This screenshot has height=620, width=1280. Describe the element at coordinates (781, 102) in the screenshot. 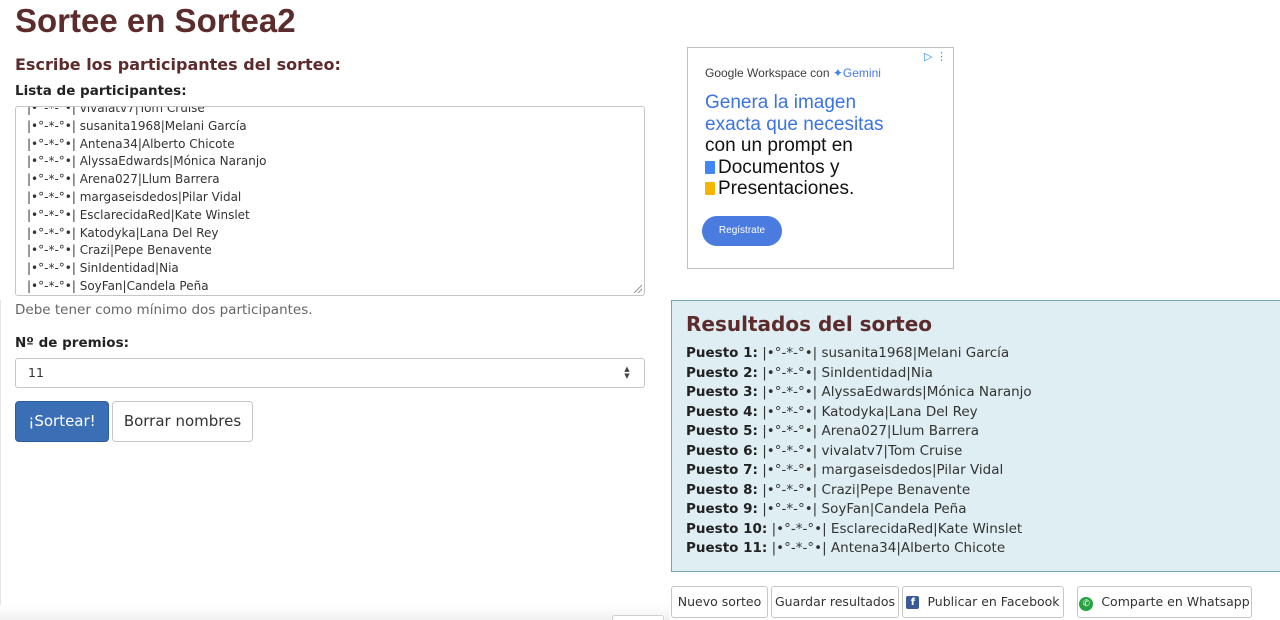

I see `ad-headline-1: Genera la imagen` at that location.